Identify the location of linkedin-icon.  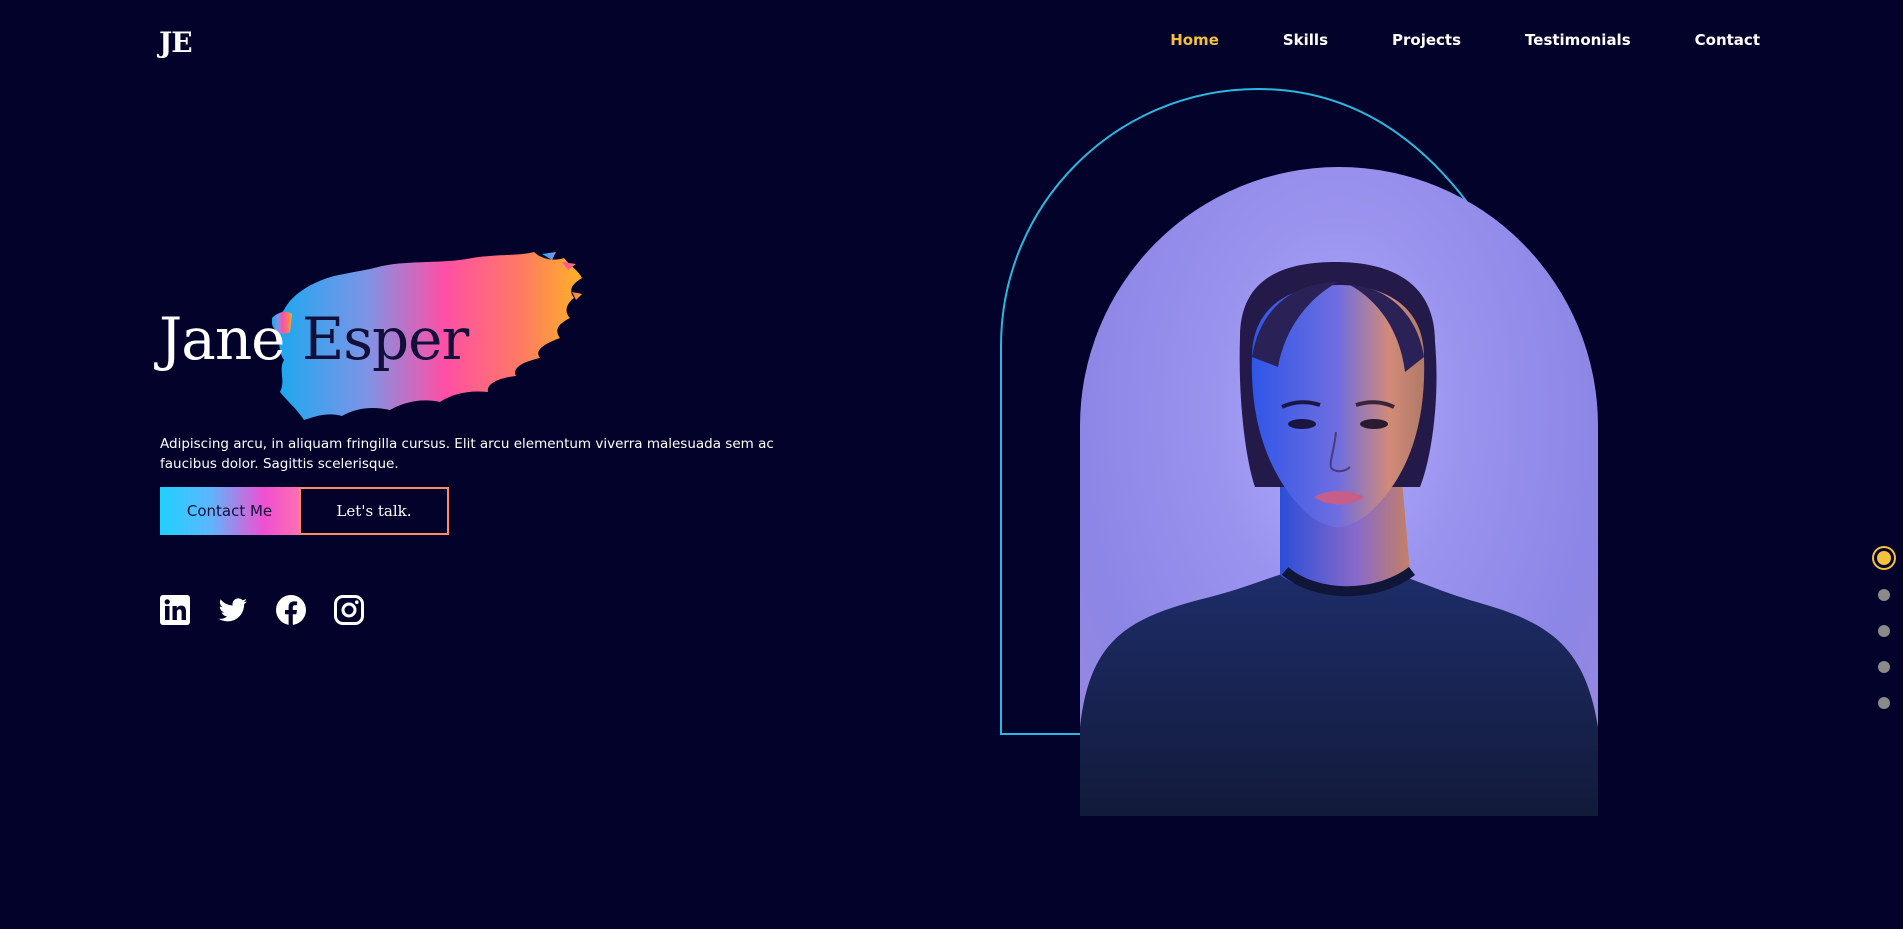
(175, 610).